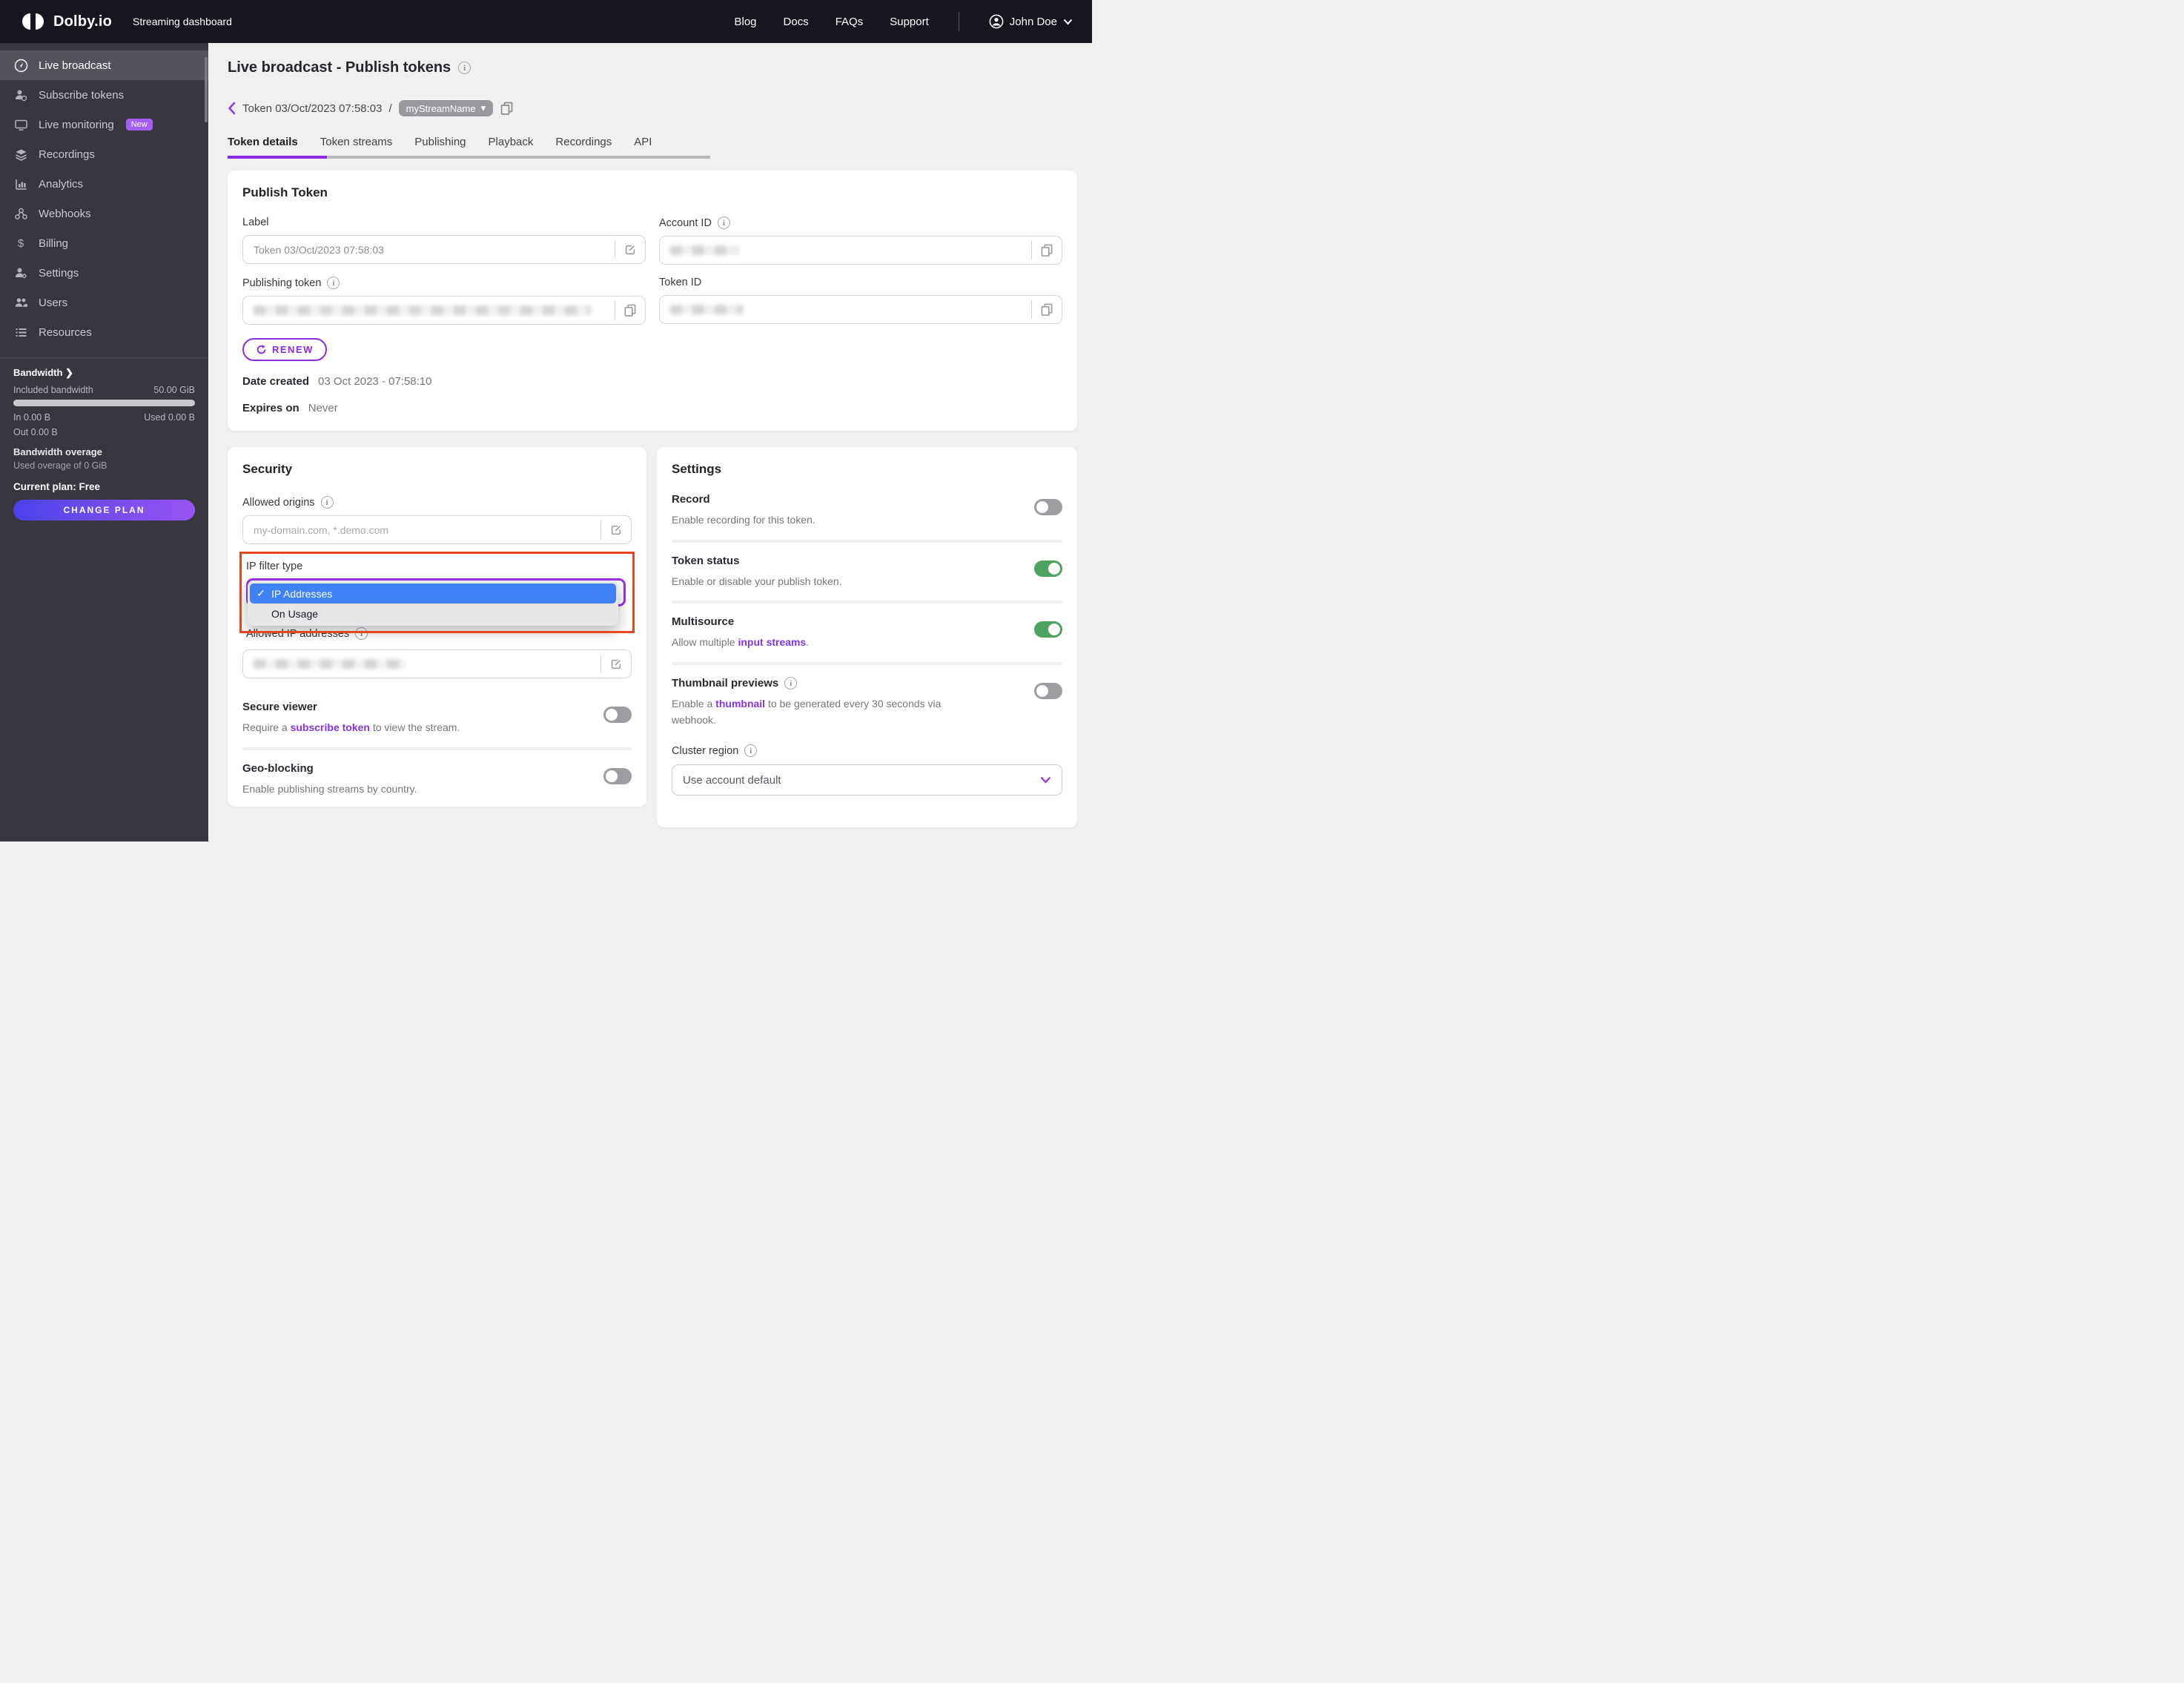  What do you see at coordinates (32, 417) in the screenshot?
I see `bandwidth-in: In 0.00 B` at bounding box center [32, 417].